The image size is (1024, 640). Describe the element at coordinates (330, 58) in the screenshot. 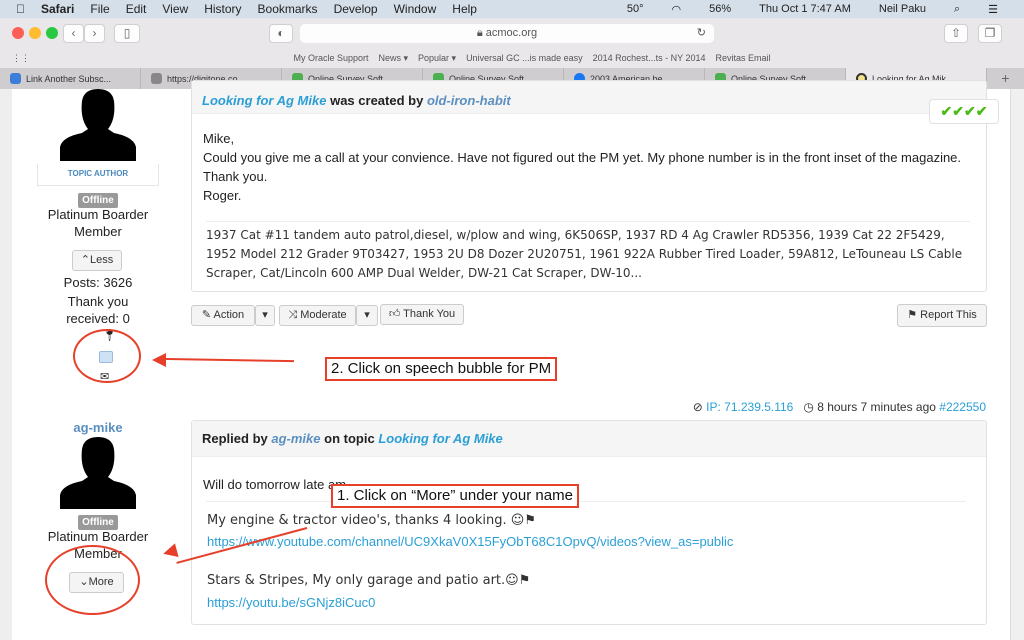

I see `bookmark: My Oracle Support` at that location.